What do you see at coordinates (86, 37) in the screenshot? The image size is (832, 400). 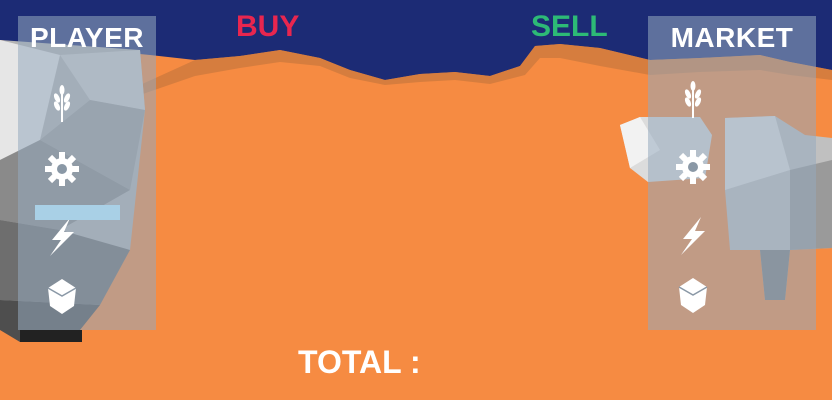 I see `player-panel-title: PLAYER` at bounding box center [86, 37].